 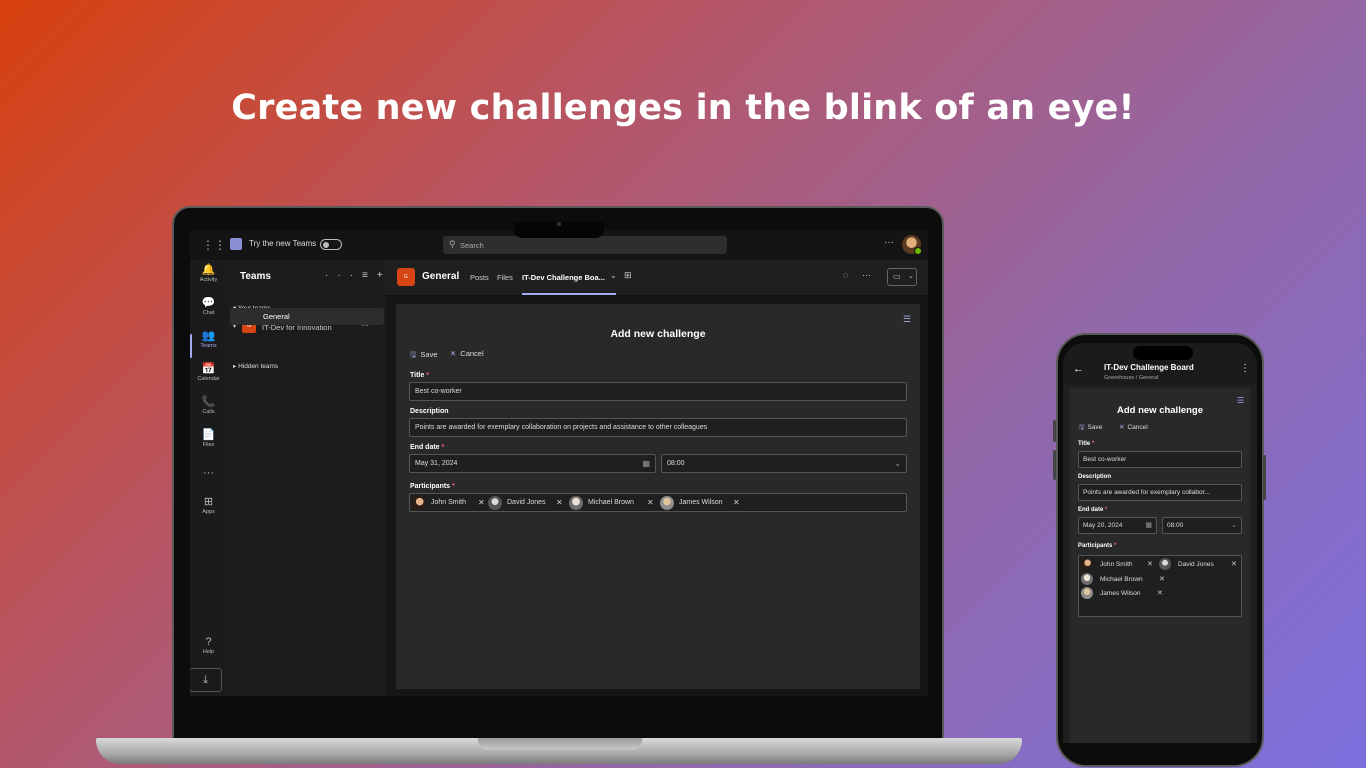 What do you see at coordinates (438, 391) in the screenshot?
I see `title-value: Best co-worker` at bounding box center [438, 391].